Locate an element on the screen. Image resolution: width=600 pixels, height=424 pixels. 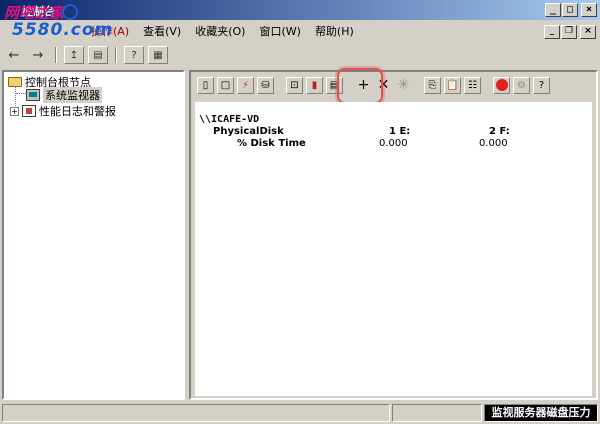
forward-arrow-icon: → is located at coordinates (38, 55).